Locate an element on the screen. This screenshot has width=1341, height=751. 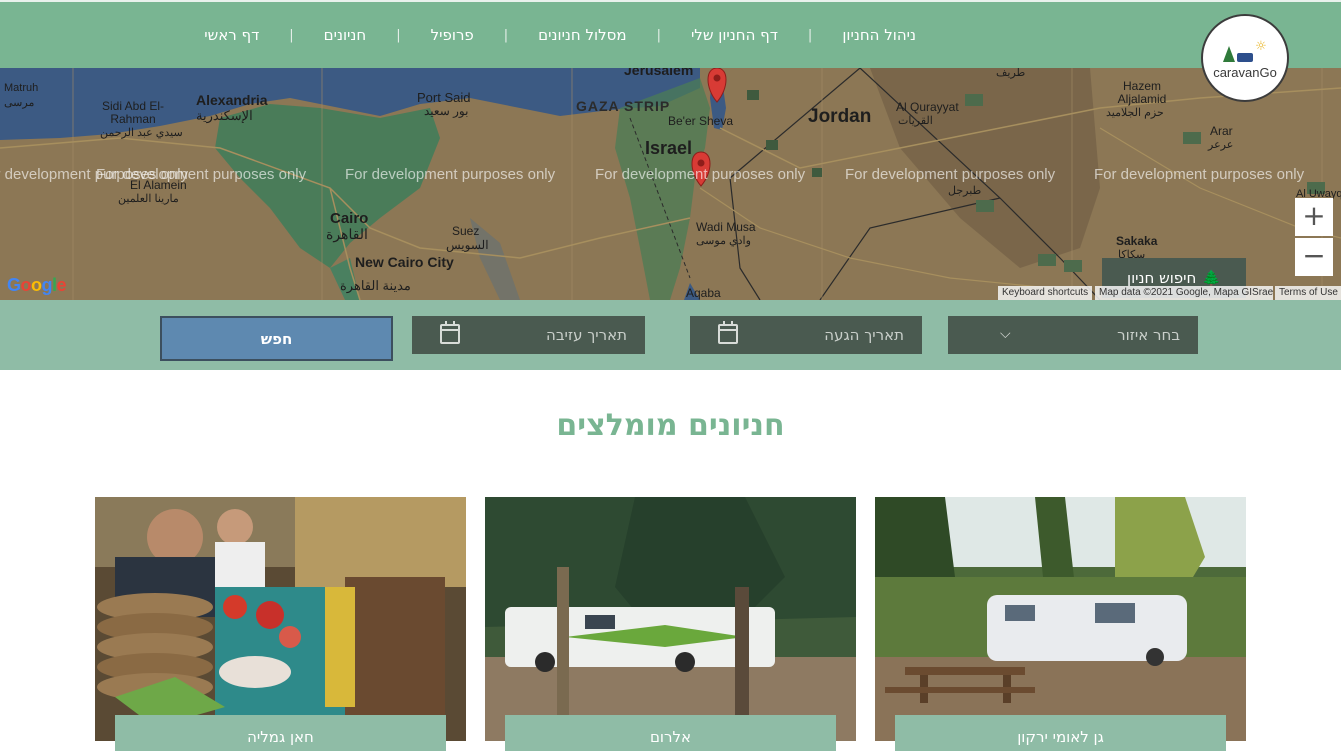
region-select-placeholder: בחר איזור is located at coordinates (1148, 335).